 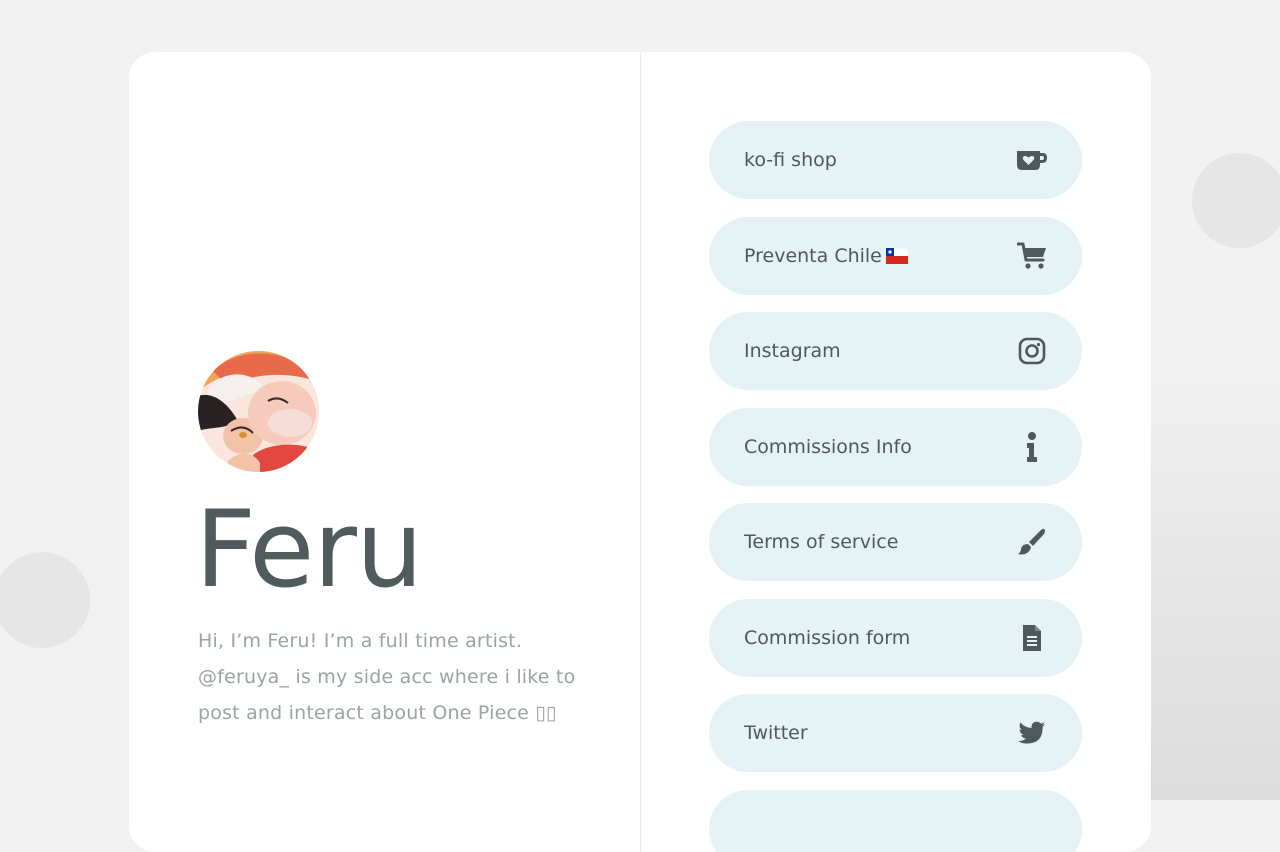 I want to click on avatar-illustration, so click(x=258, y=411).